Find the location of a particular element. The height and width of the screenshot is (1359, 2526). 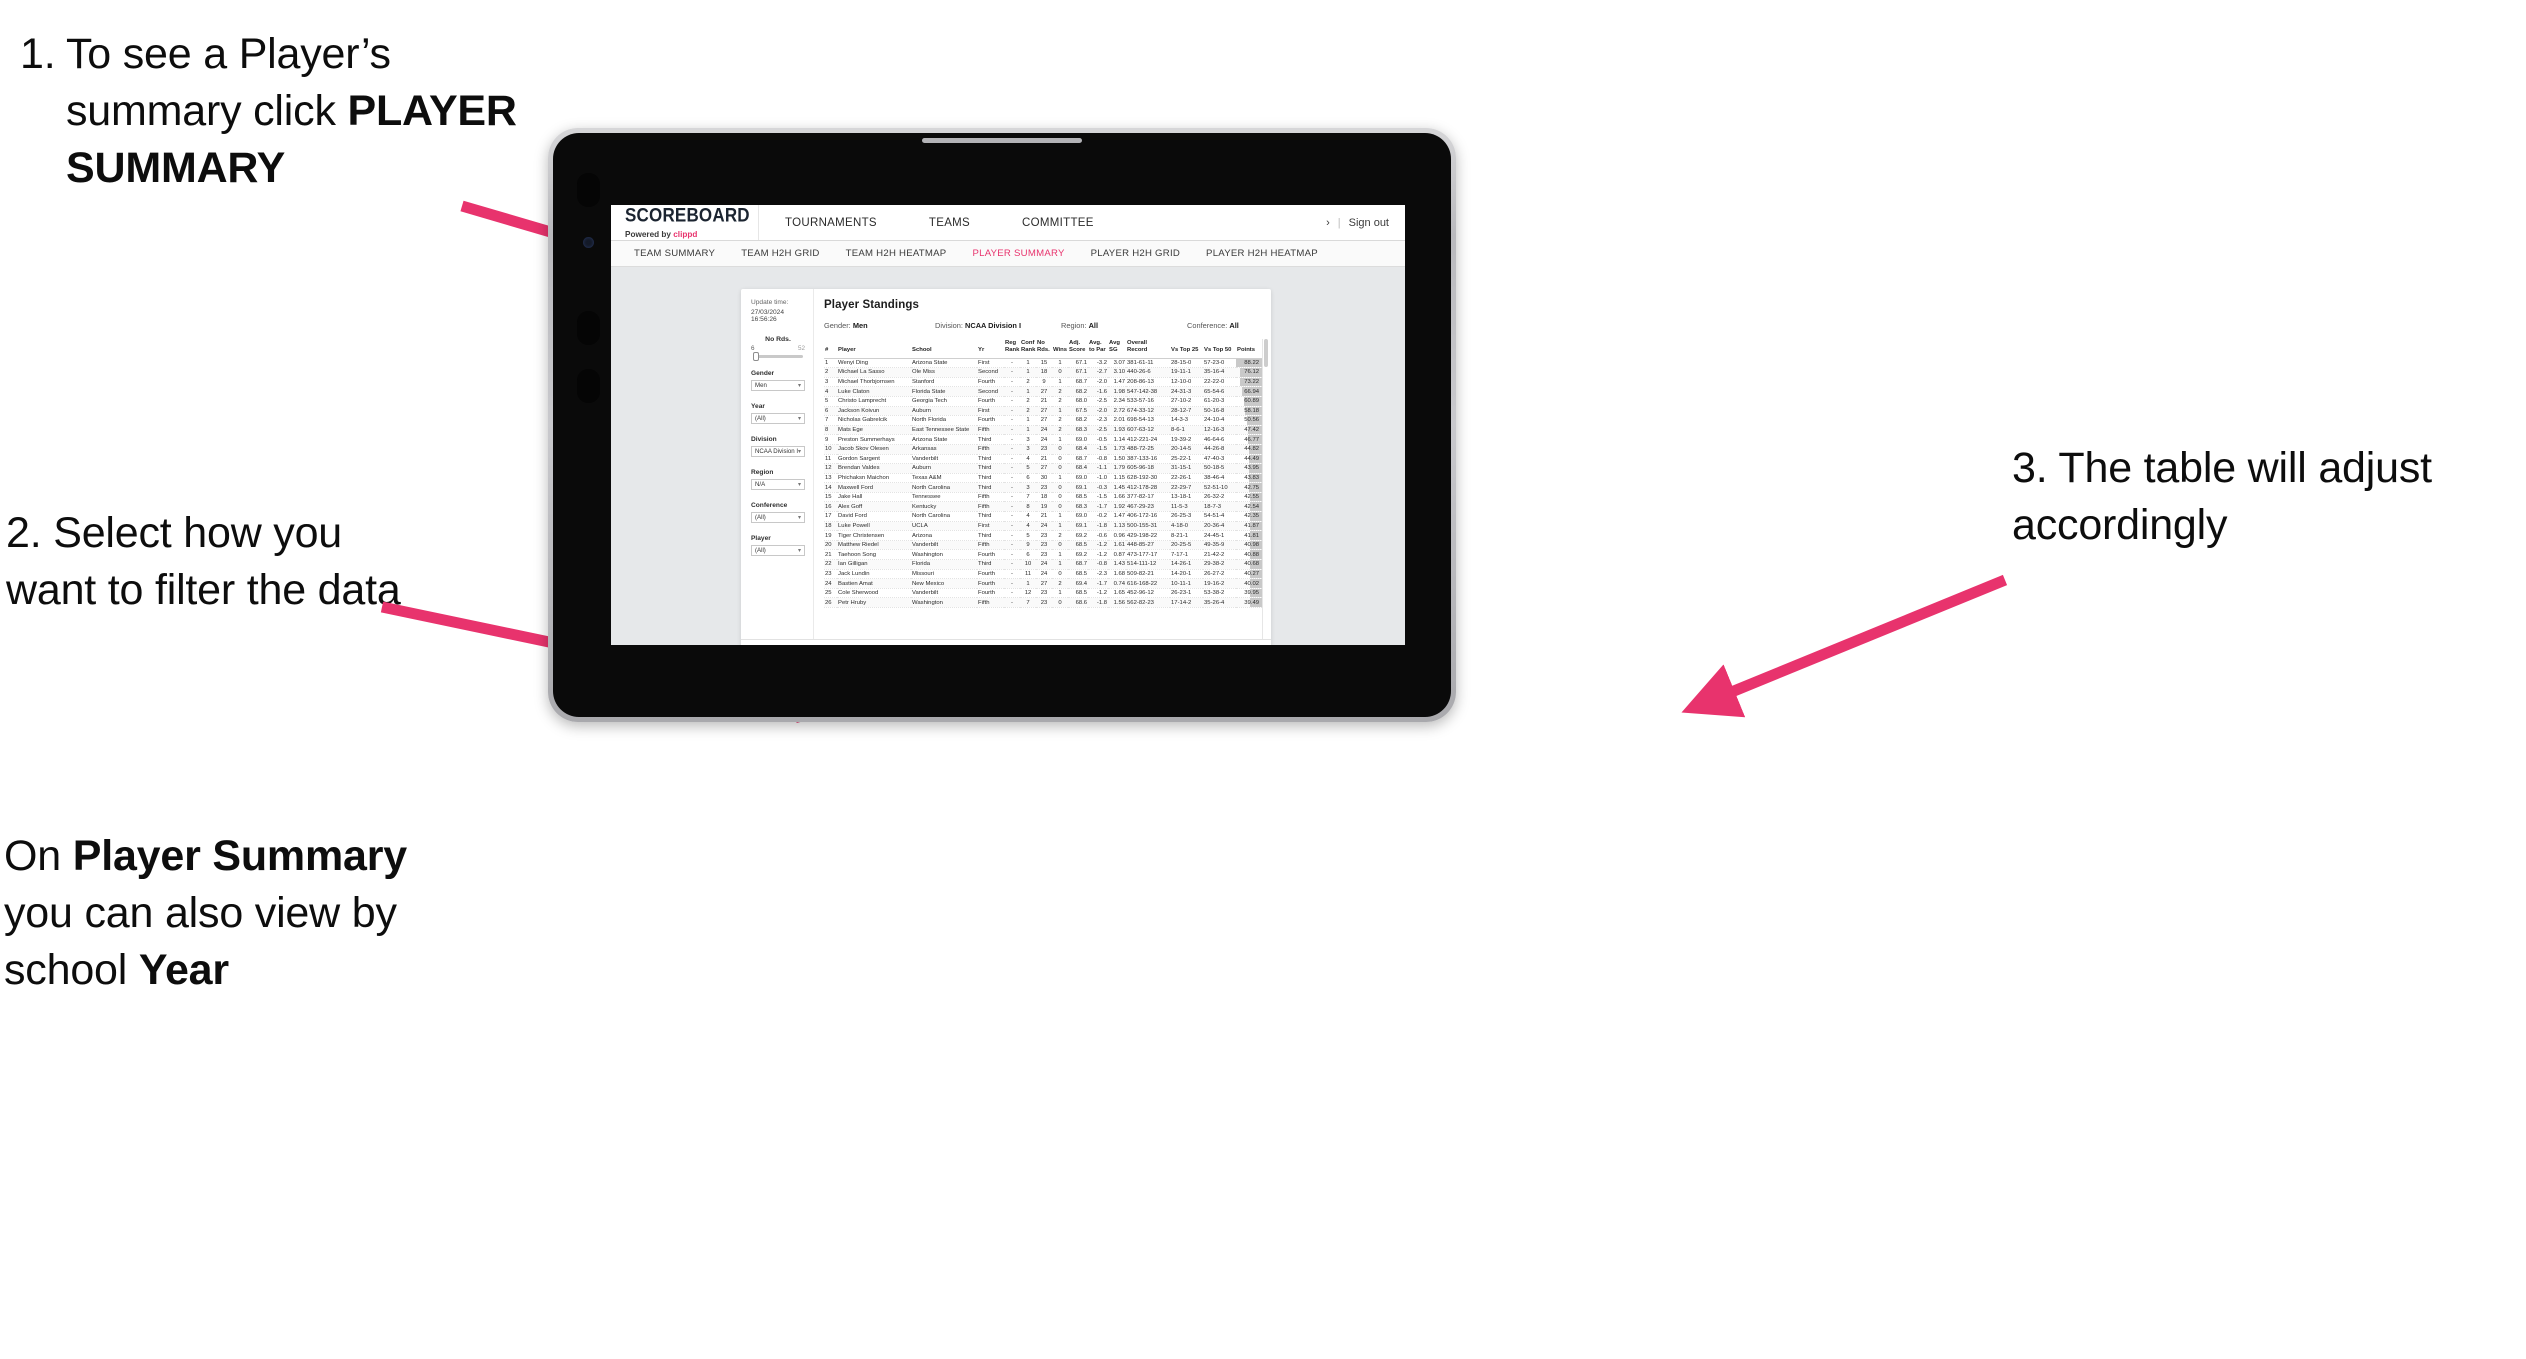

cell-vs-top-50: 20-36-4 is located at coordinates (1220, 526).